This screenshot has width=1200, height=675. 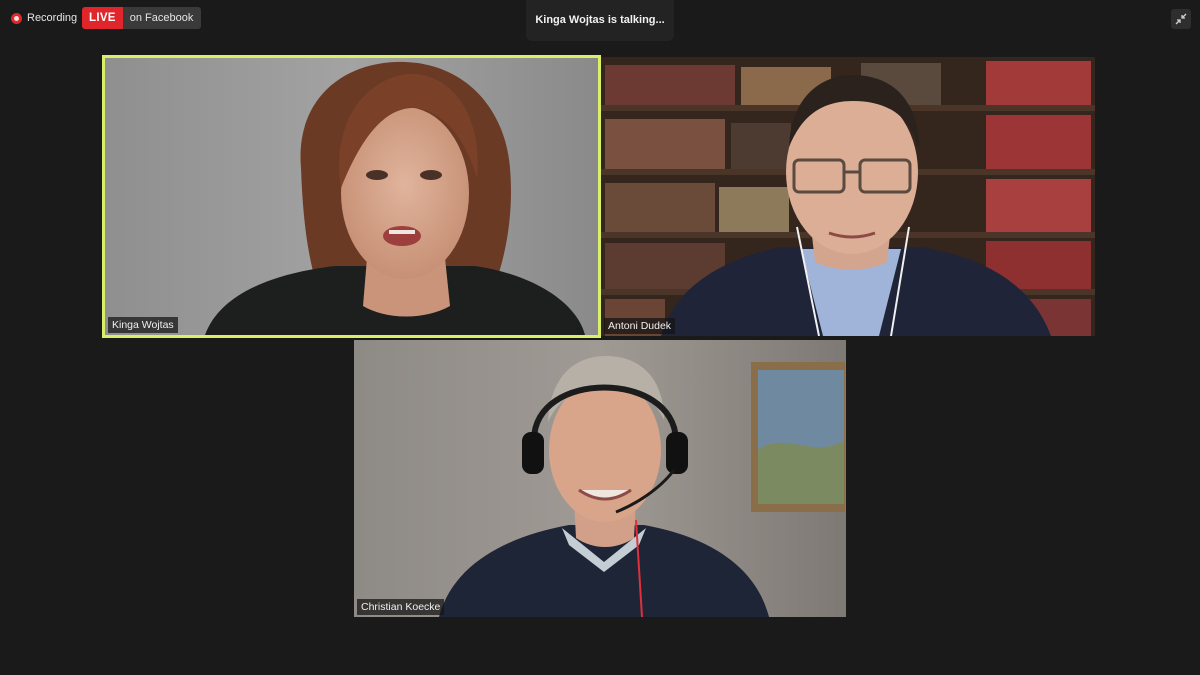 I want to click on recording-dot-icon, so click(x=16, y=18).